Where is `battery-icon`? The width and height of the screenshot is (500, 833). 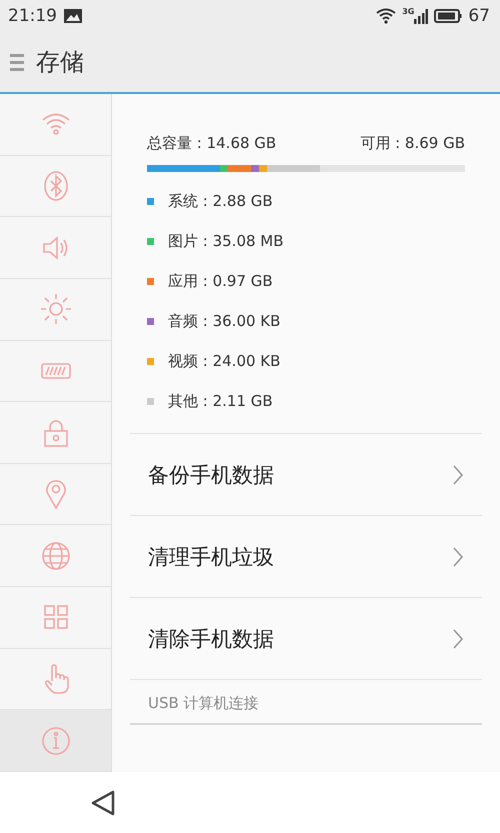
battery-icon is located at coordinates (448, 16).